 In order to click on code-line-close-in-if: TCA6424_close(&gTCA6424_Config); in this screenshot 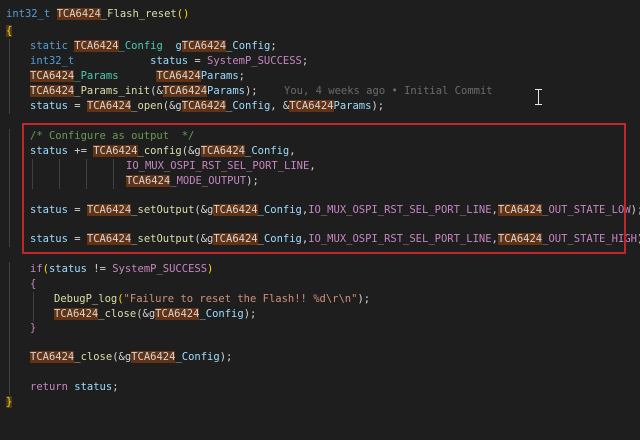, I will do `click(128, 314)`.